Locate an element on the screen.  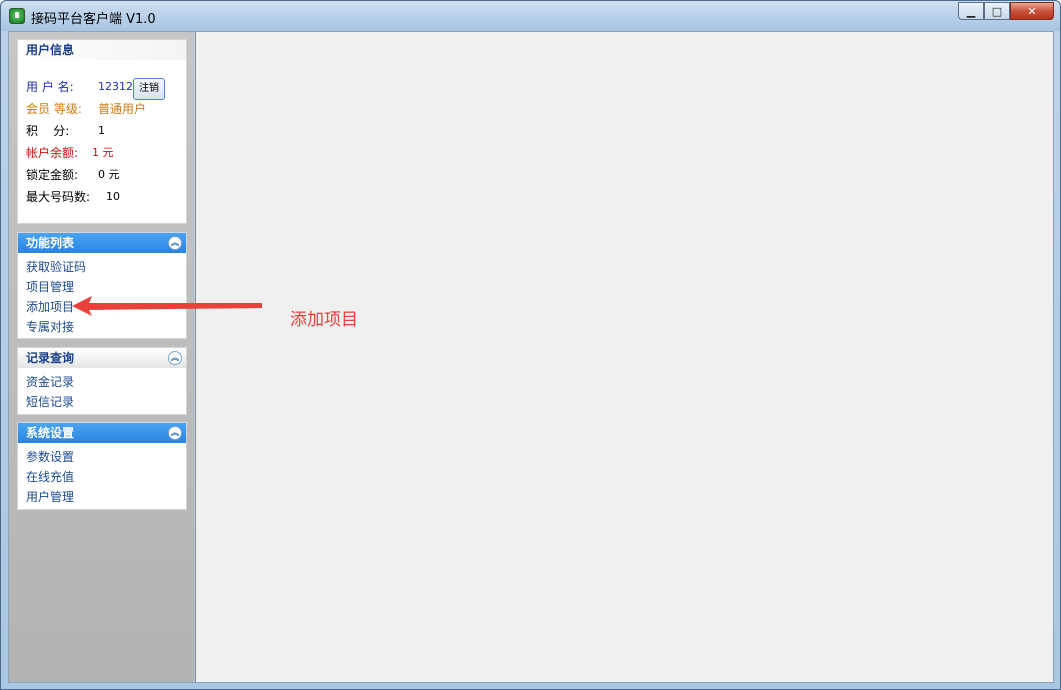
user-info-panel: 用户信息 用 户 名: 123123 注销 会员 等级: 普通用户 积 分: 1 is located at coordinates (102, 131).